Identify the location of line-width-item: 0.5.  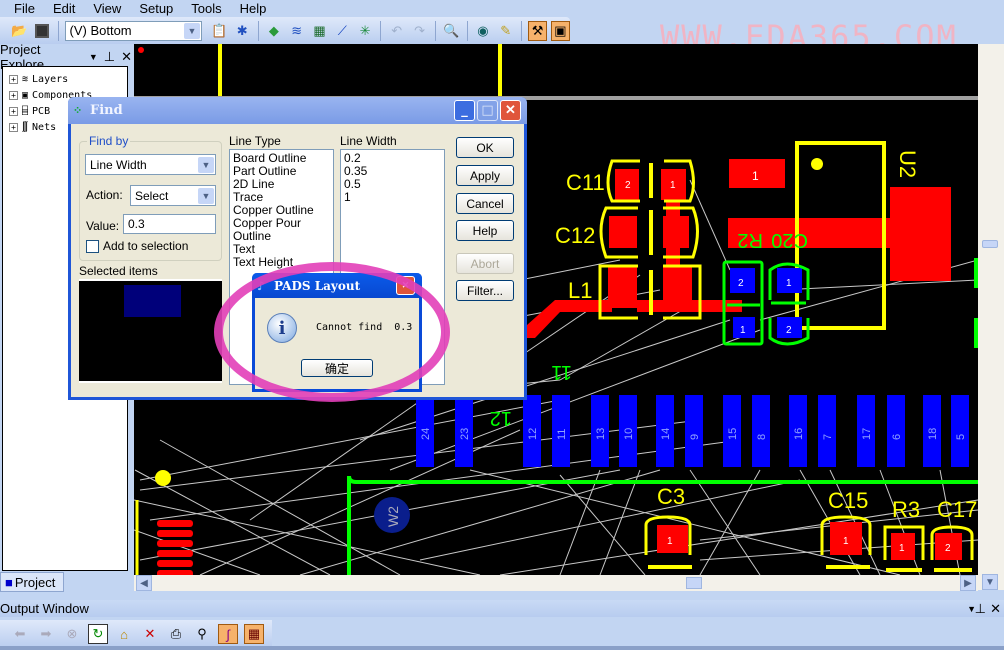
(392, 184).